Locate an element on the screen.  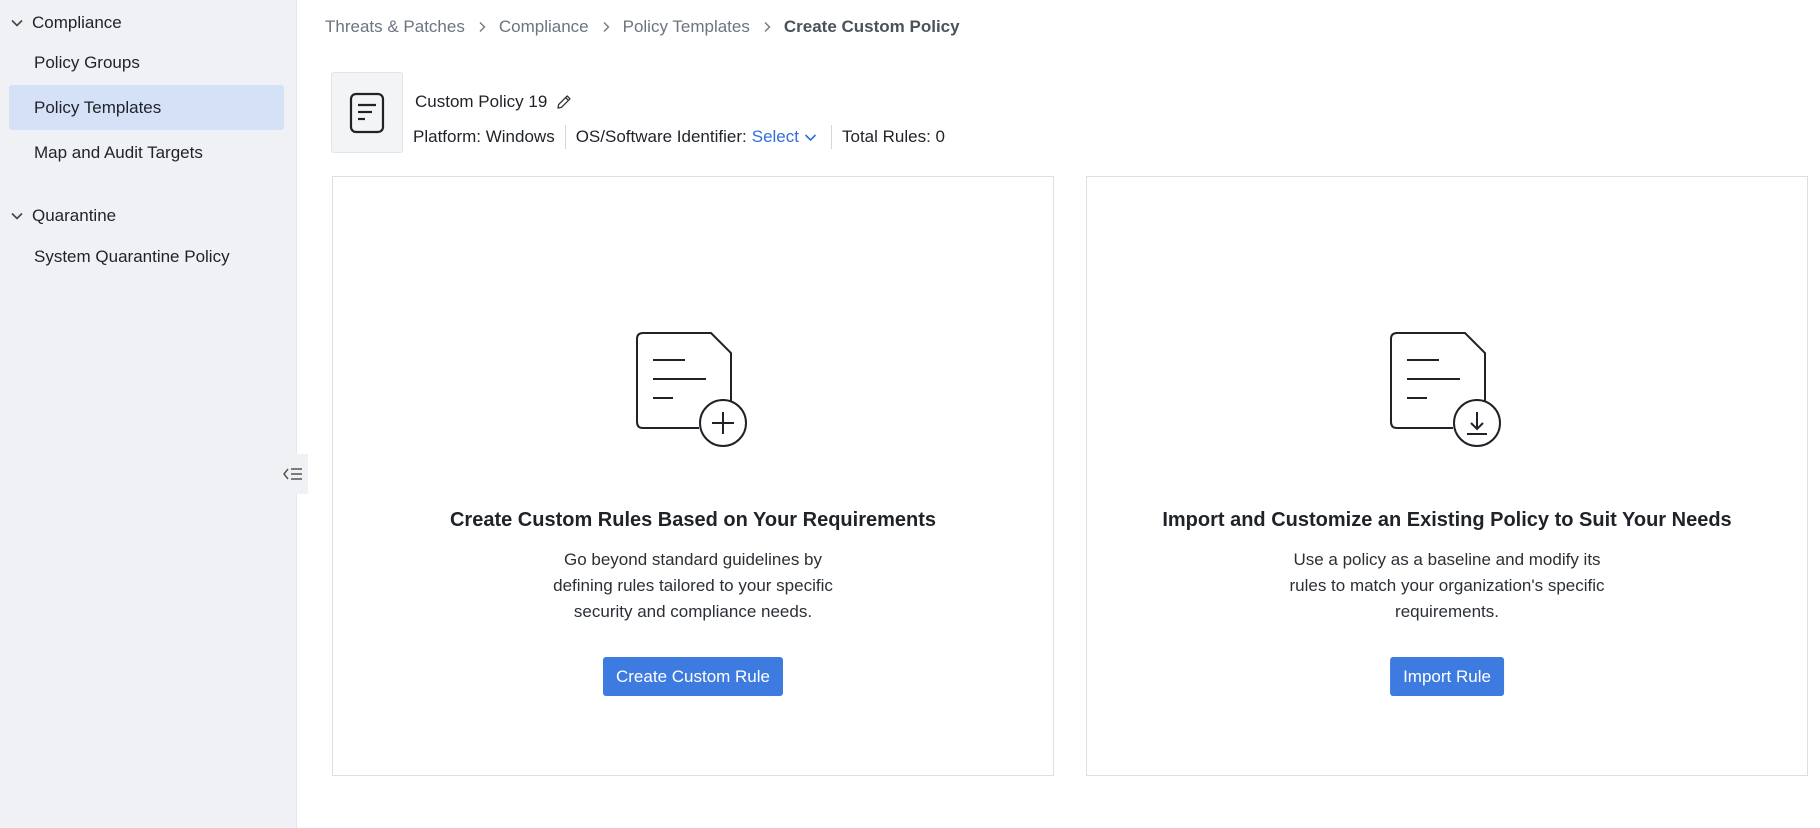
sidebar-section-label: Compliance is located at coordinates (77, 22).